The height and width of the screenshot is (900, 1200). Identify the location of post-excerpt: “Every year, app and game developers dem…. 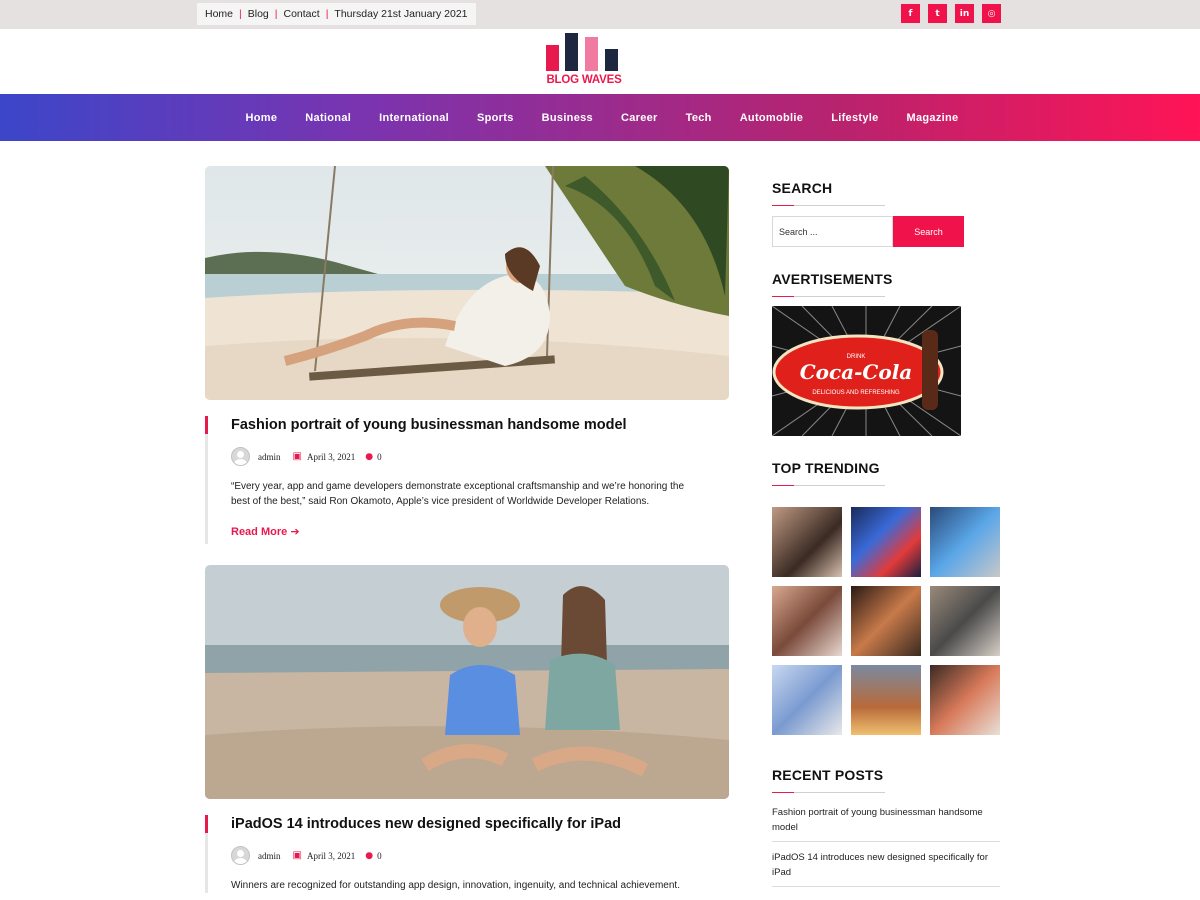
(458, 494).